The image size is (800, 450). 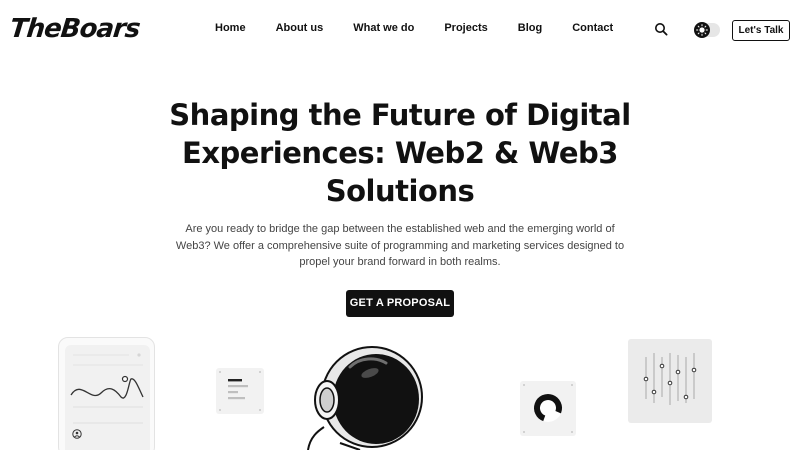 What do you see at coordinates (77, 434) in the screenshot?
I see `user-icon` at bounding box center [77, 434].